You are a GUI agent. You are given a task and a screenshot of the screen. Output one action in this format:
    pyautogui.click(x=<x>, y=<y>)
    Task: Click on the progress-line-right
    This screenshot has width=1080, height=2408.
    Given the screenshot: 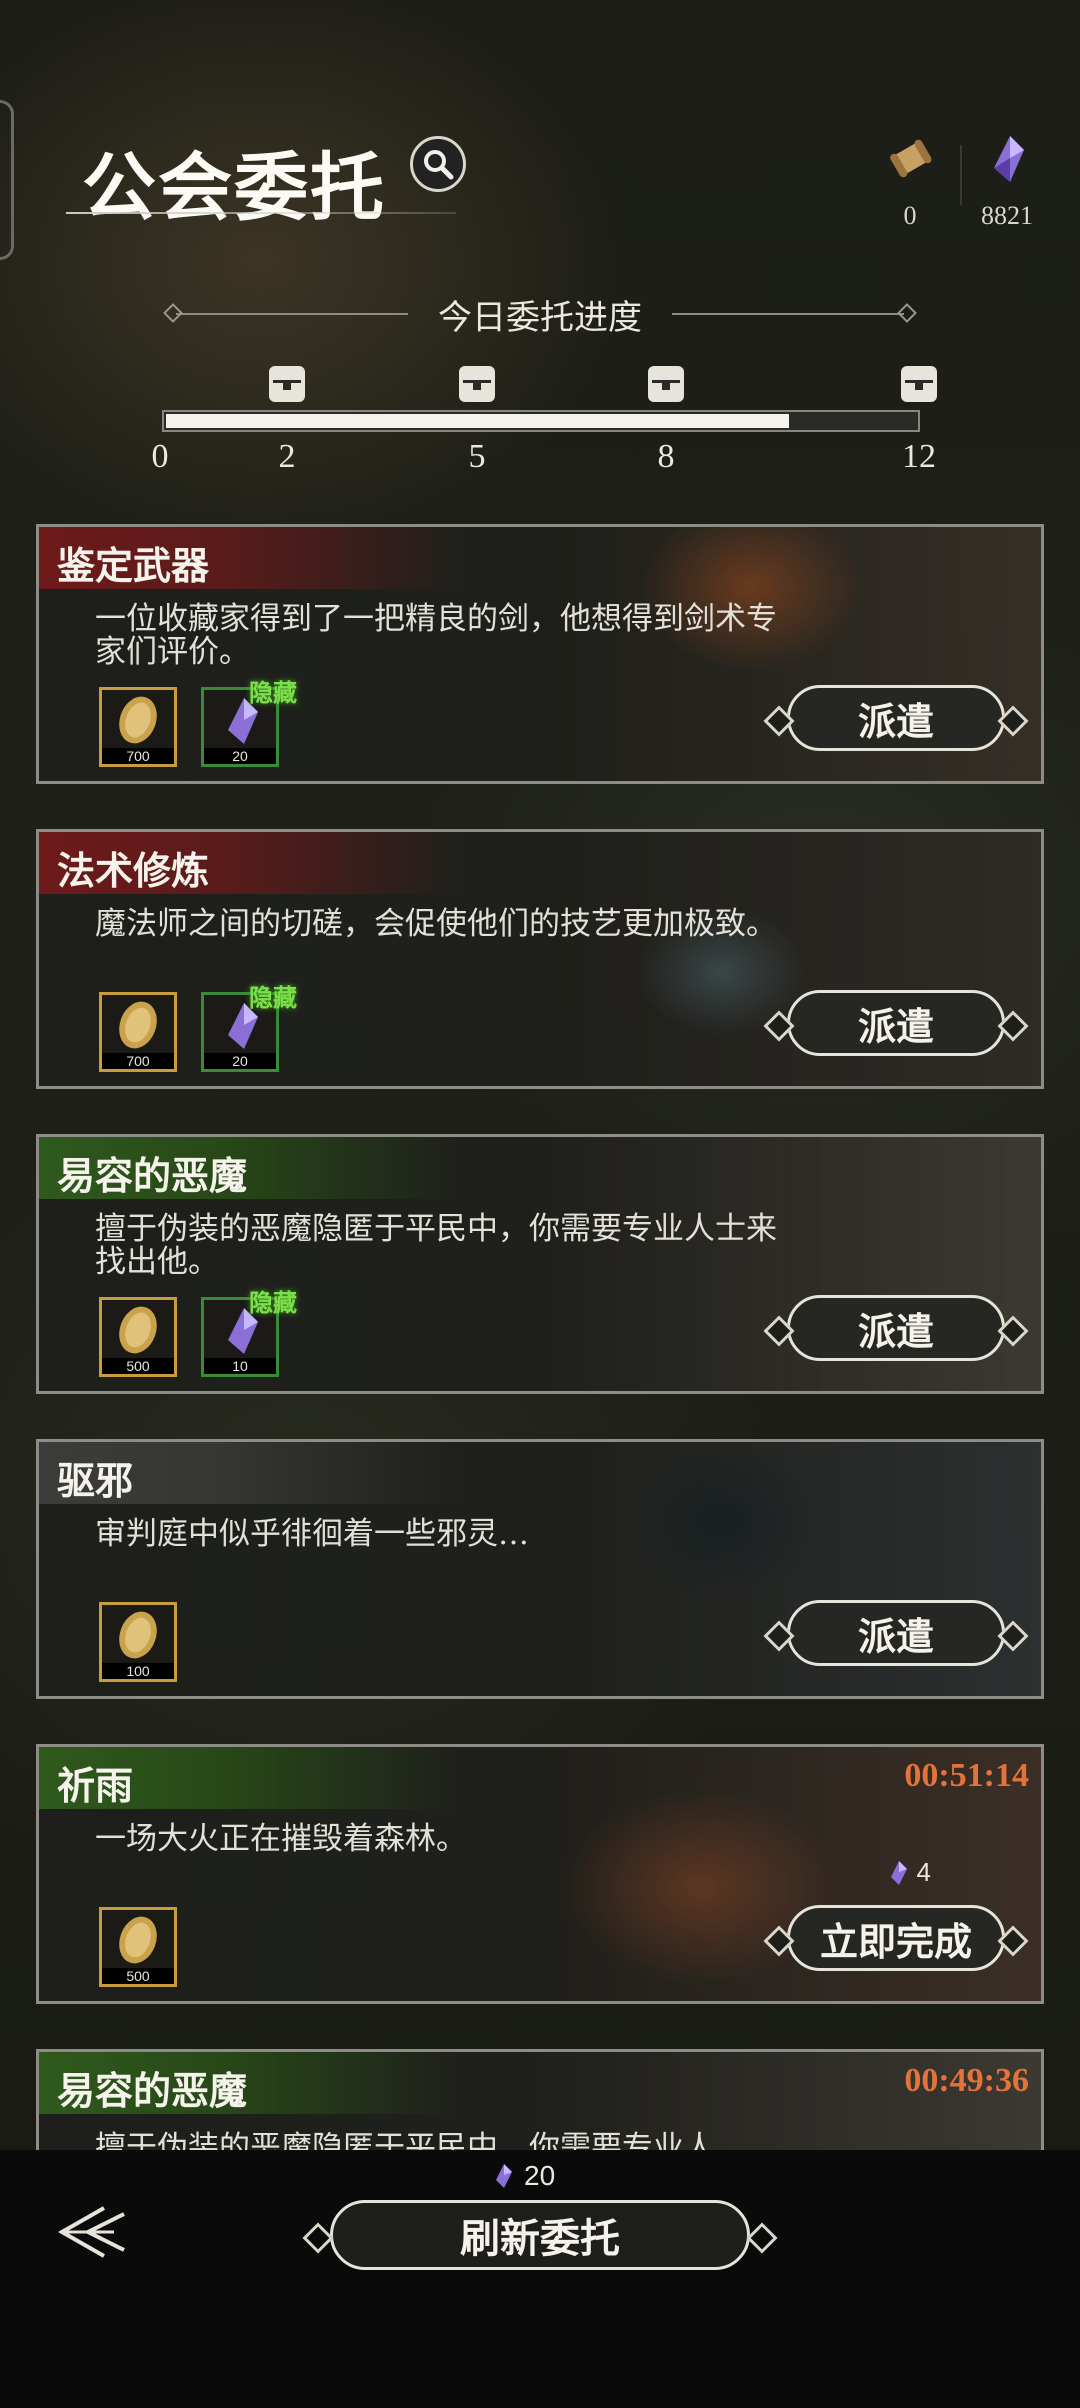 What is the action you would take?
    pyautogui.click(x=788, y=314)
    